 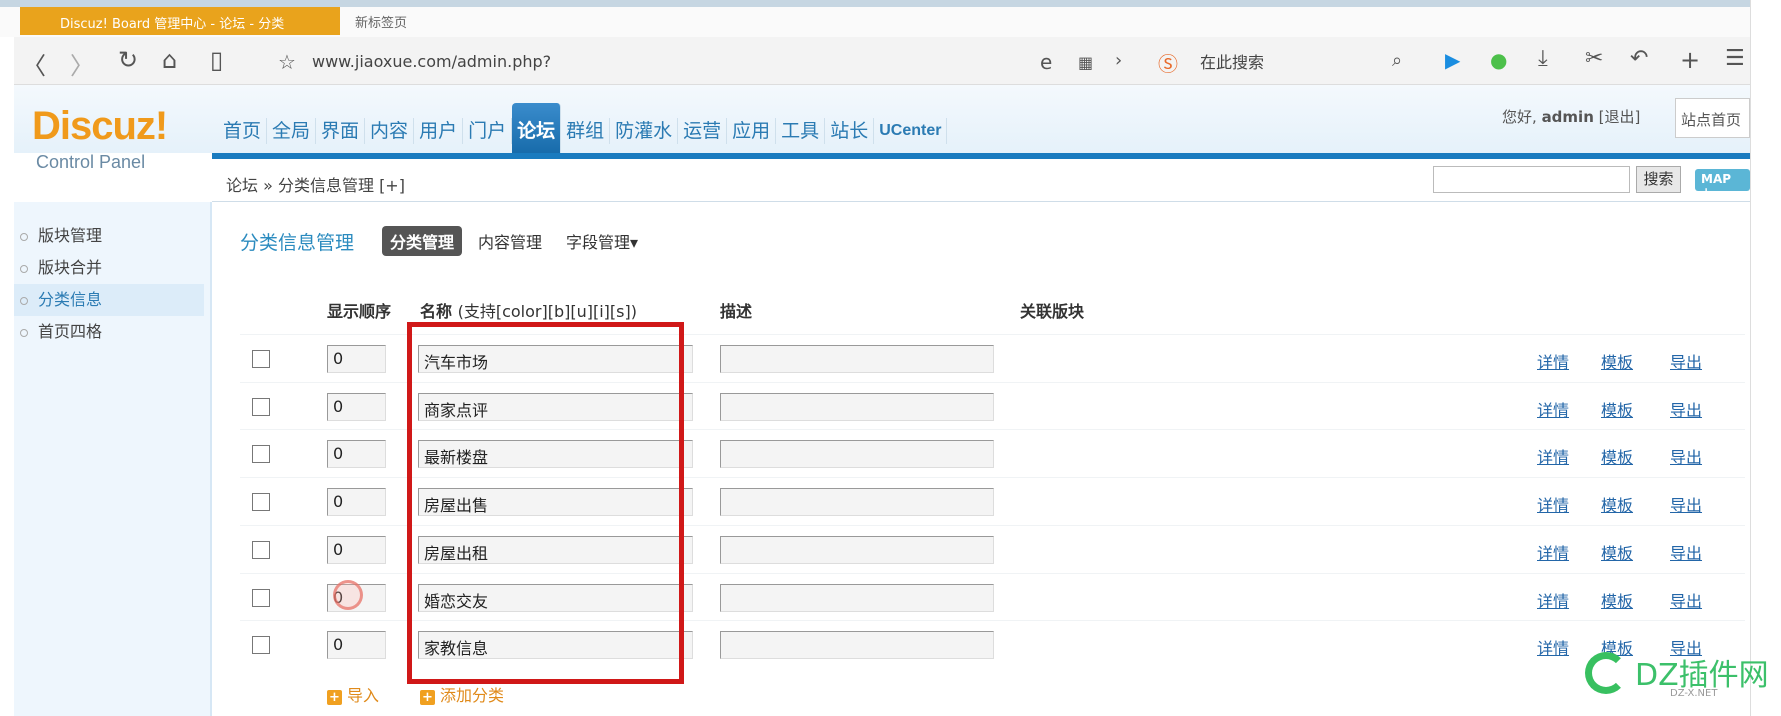 What do you see at coordinates (70, 299) in the screenshot?
I see `sidebar-item-label: 分类信息` at bounding box center [70, 299].